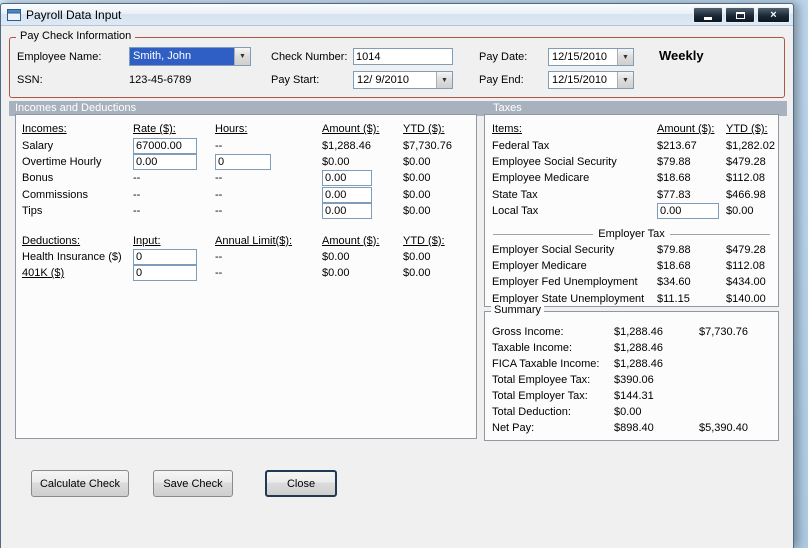  I want to click on pay-start-datepicker: 12/ 9/2010 ▼, so click(403, 80).